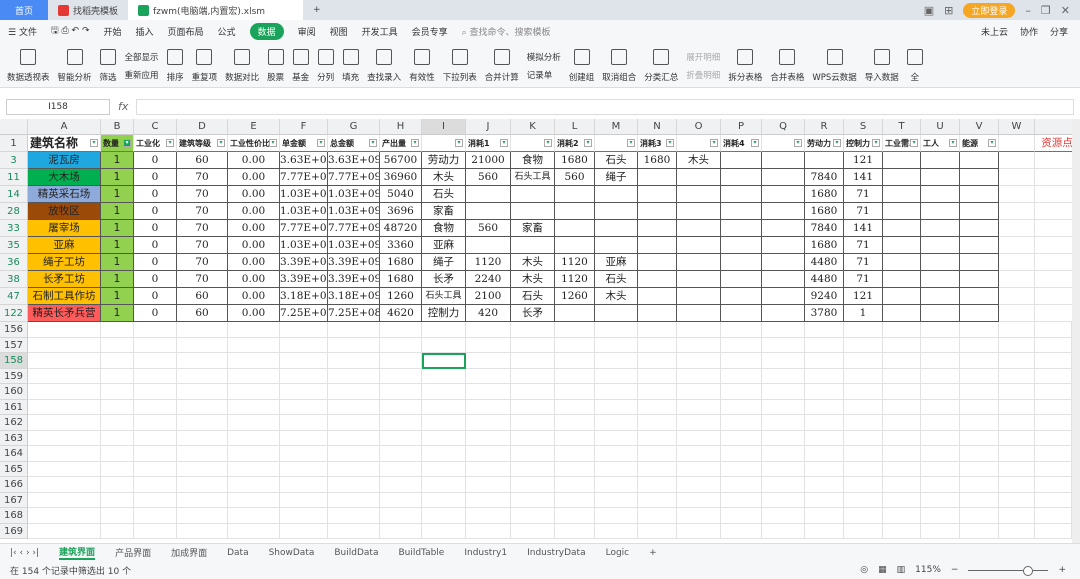 The height and width of the screenshot is (579, 1080). What do you see at coordinates (605, 106) in the screenshot?
I see `formula-input` at bounding box center [605, 106].